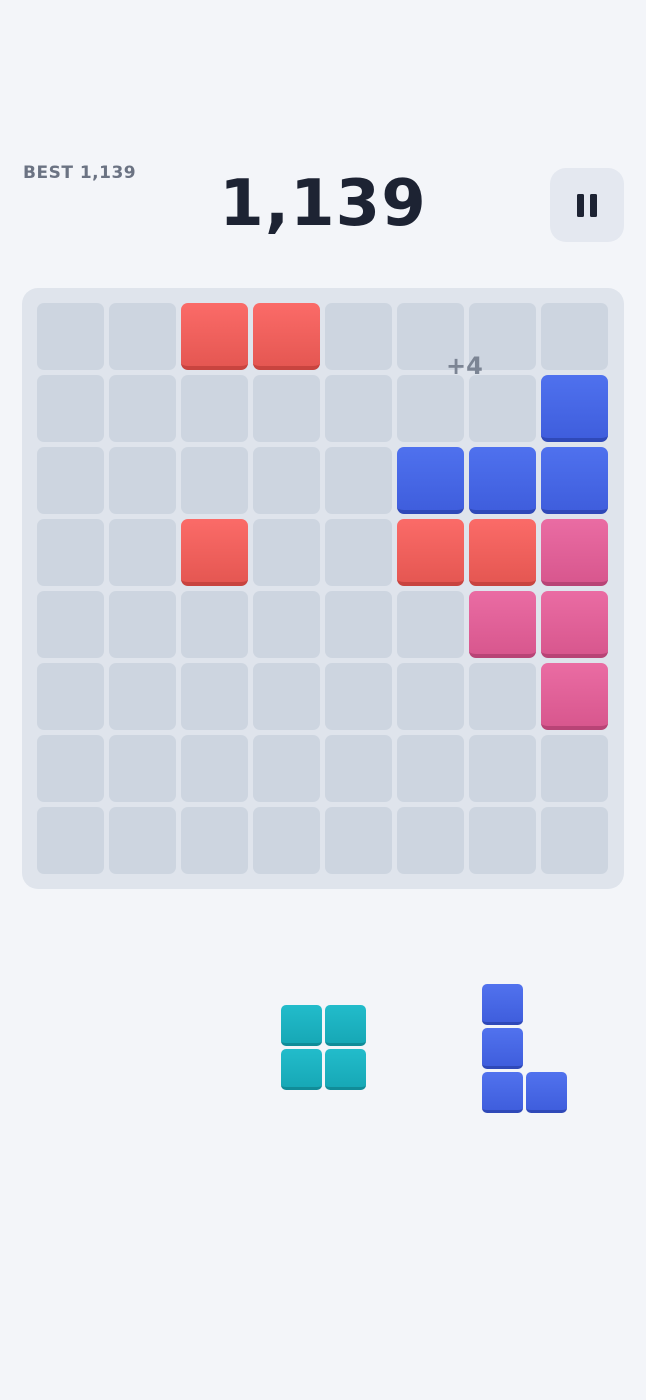 The image size is (646, 1400). I want to click on points-popup: +4, so click(464, 366).